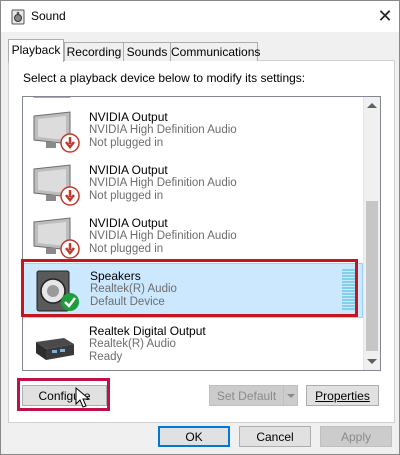 Image resolution: width=400 pixels, height=455 pixels. I want to click on ok-button: OK, so click(194, 436).